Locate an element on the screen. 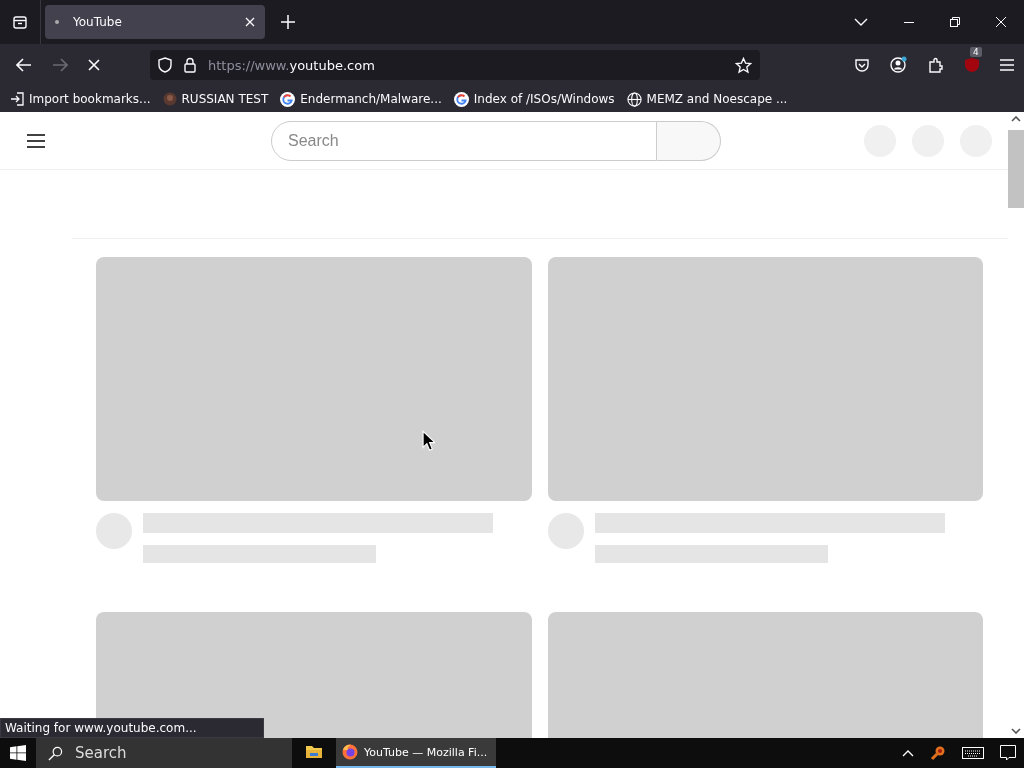 This screenshot has height=768, width=1024. bookmark-item: Index of /ISOs/Windows is located at coordinates (534, 99).